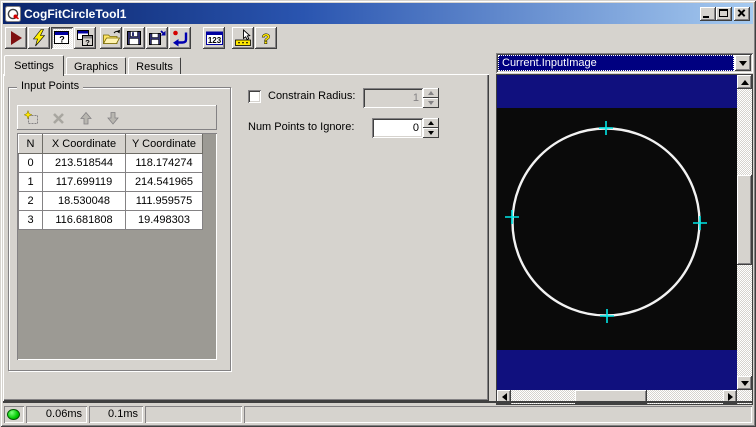  I want to click on image-source-combo: Current.InputImage, so click(624, 63).